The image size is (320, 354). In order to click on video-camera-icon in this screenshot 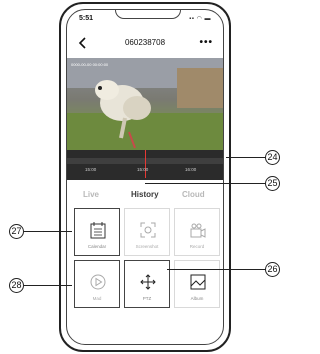, I will do `click(198, 230)`.